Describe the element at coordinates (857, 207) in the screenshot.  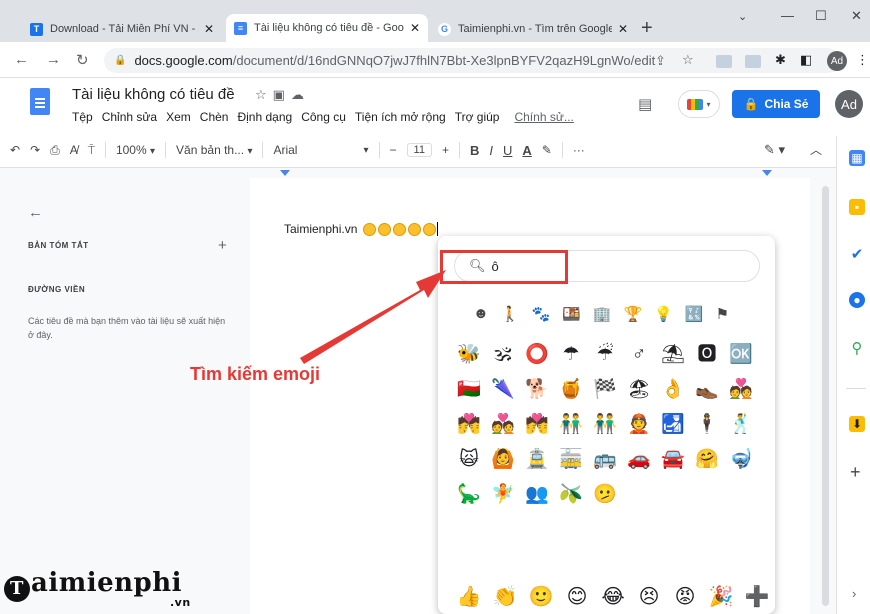
I see `keep-icon: ▪` at that location.